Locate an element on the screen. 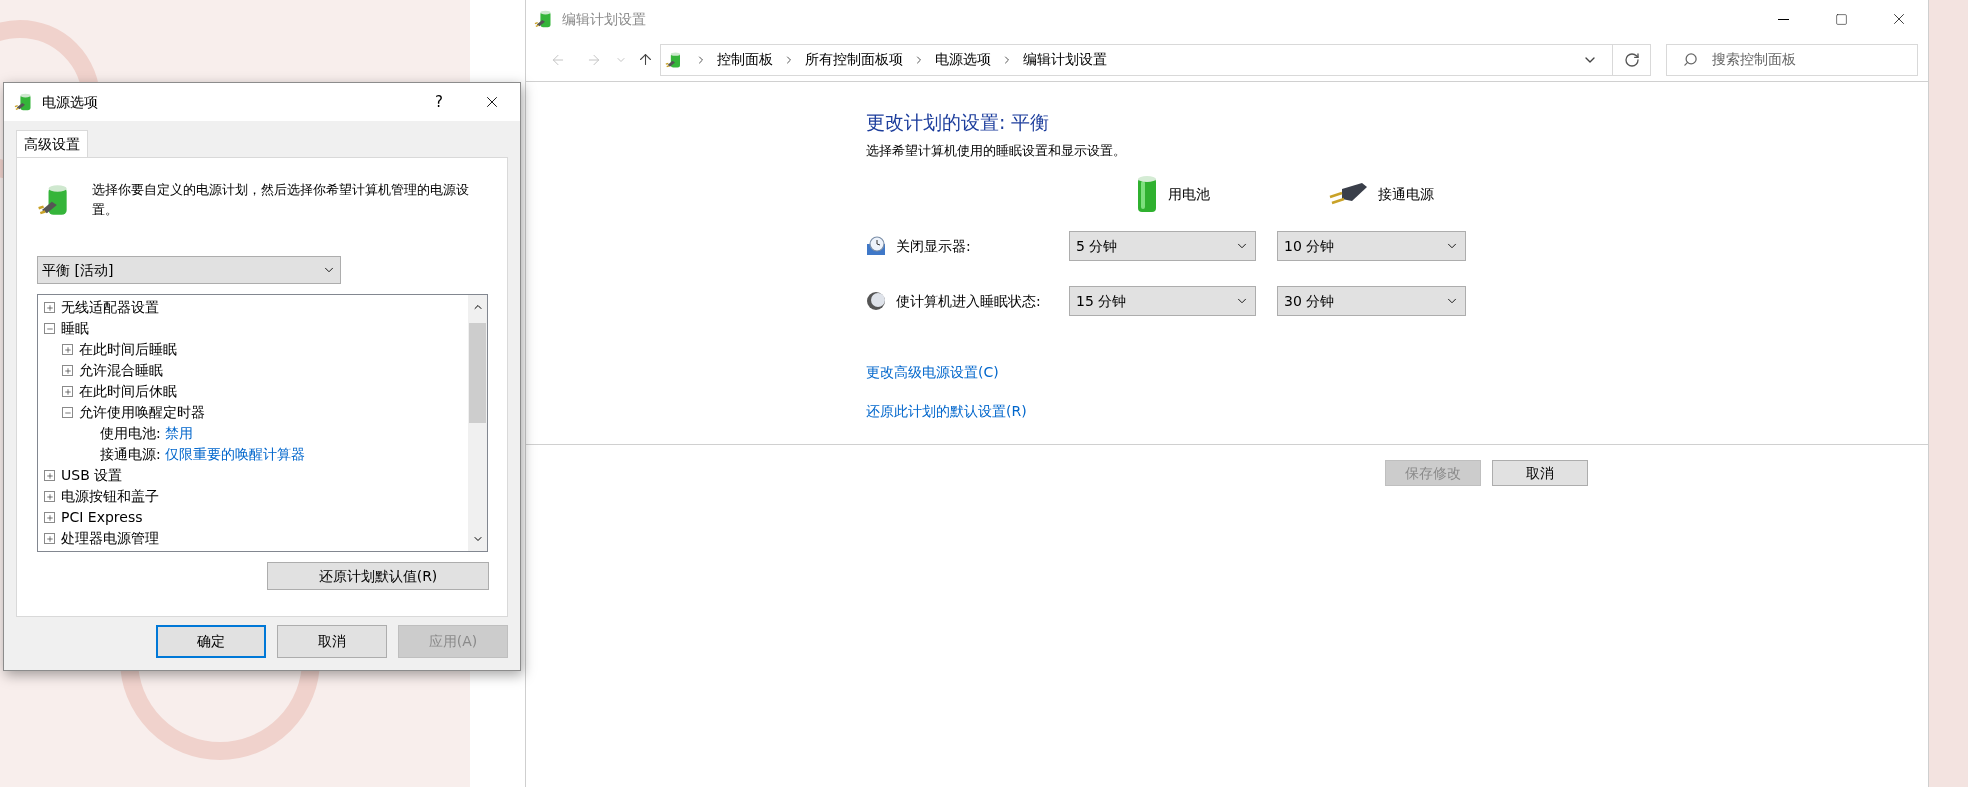 The height and width of the screenshot is (787, 1968). monitor-clock-icon is located at coordinates (876, 246).